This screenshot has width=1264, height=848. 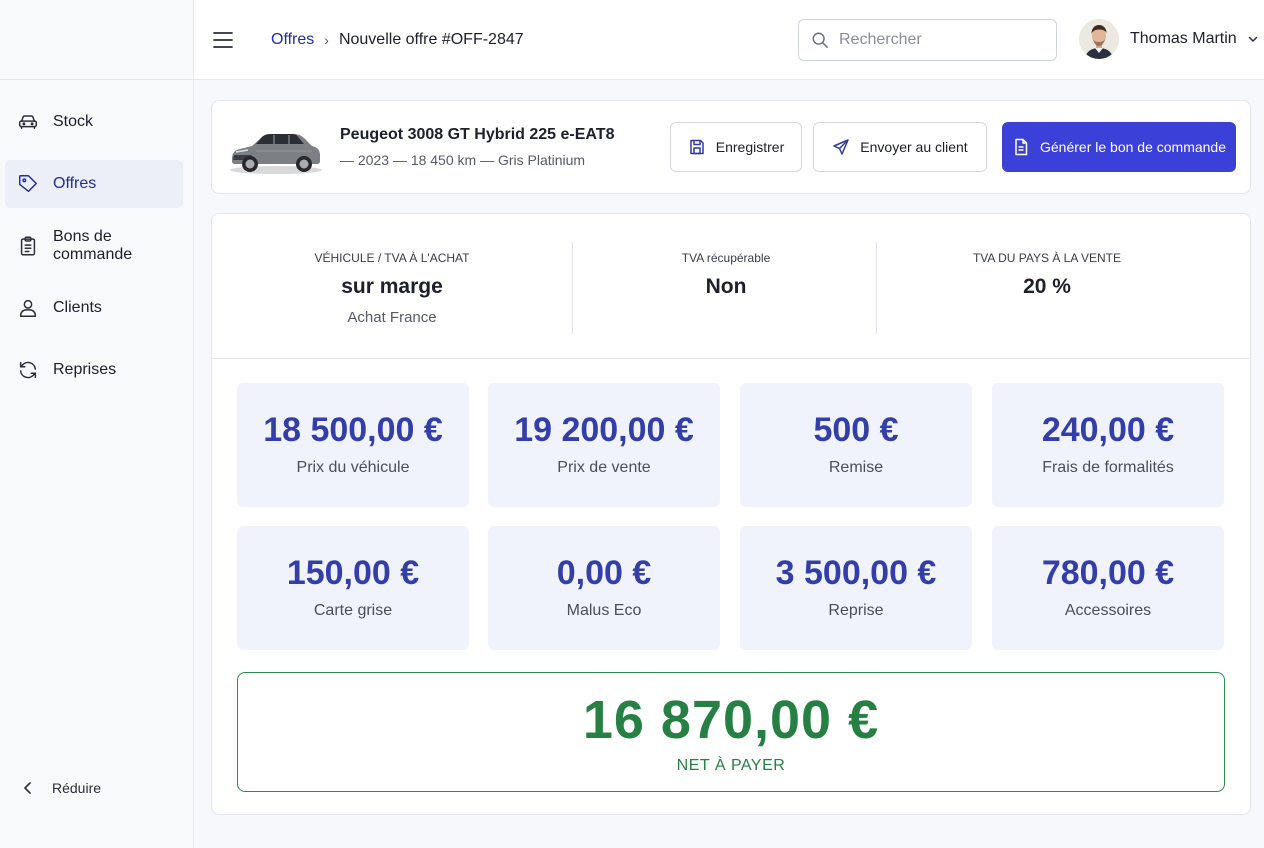 What do you see at coordinates (223, 40) in the screenshot?
I see `hamburger-menu-icon` at bounding box center [223, 40].